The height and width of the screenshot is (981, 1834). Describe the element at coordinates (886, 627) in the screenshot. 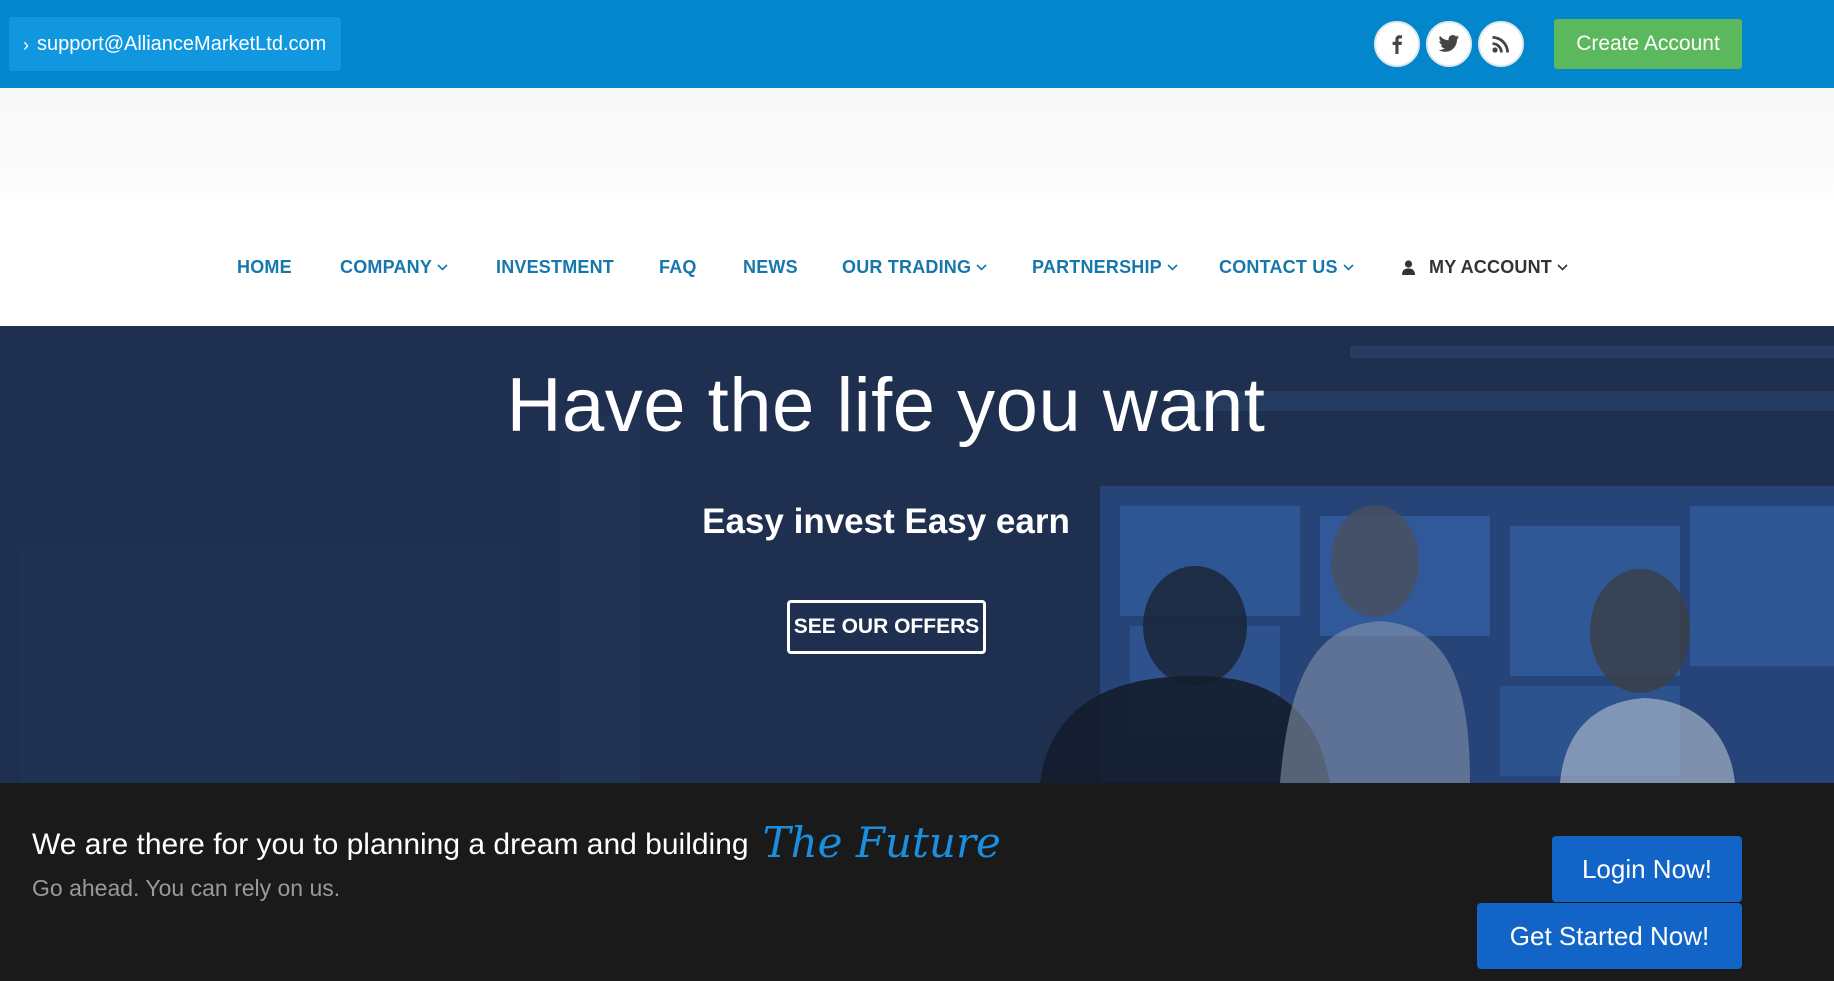

I see `see-offers-button: SEE OUR OFFERS` at that location.